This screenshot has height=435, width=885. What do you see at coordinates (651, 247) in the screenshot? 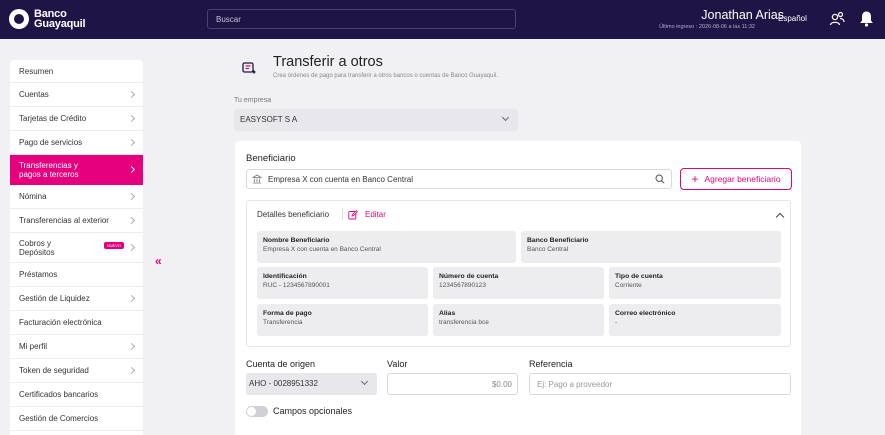
I see `field-beneficiary-bank: Banco Beneficiario Banco Central` at bounding box center [651, 247].